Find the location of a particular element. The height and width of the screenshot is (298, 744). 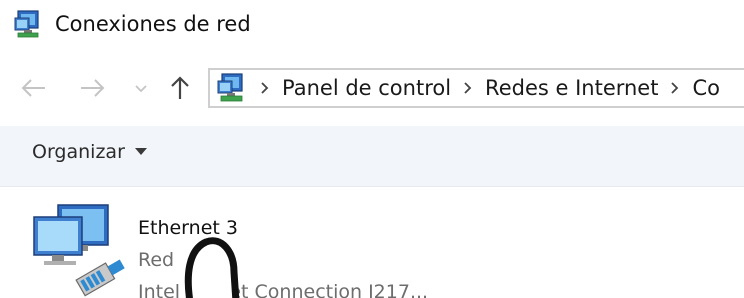

arrow-left-icon is located at coordinates (33, 88).